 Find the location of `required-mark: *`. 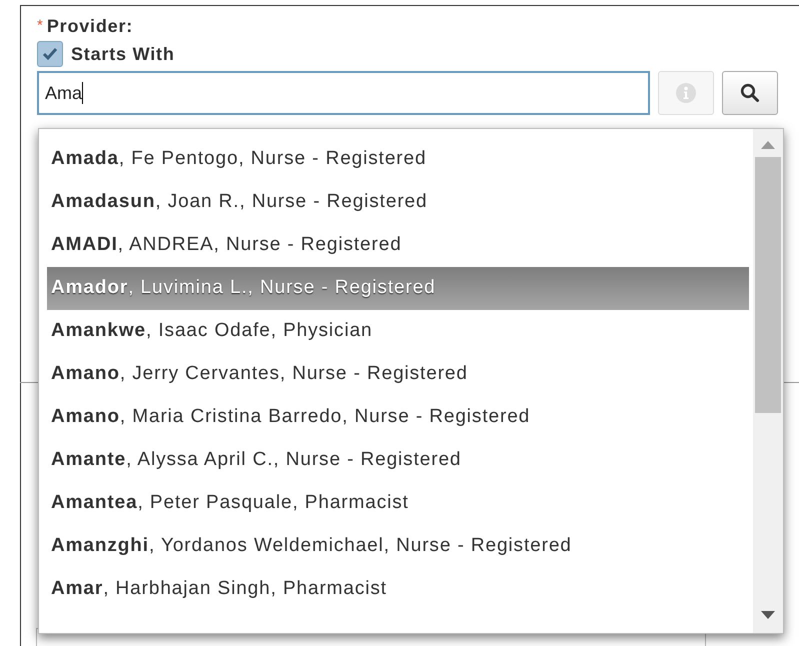

required-mark: * is located at coordinates (40, 26).